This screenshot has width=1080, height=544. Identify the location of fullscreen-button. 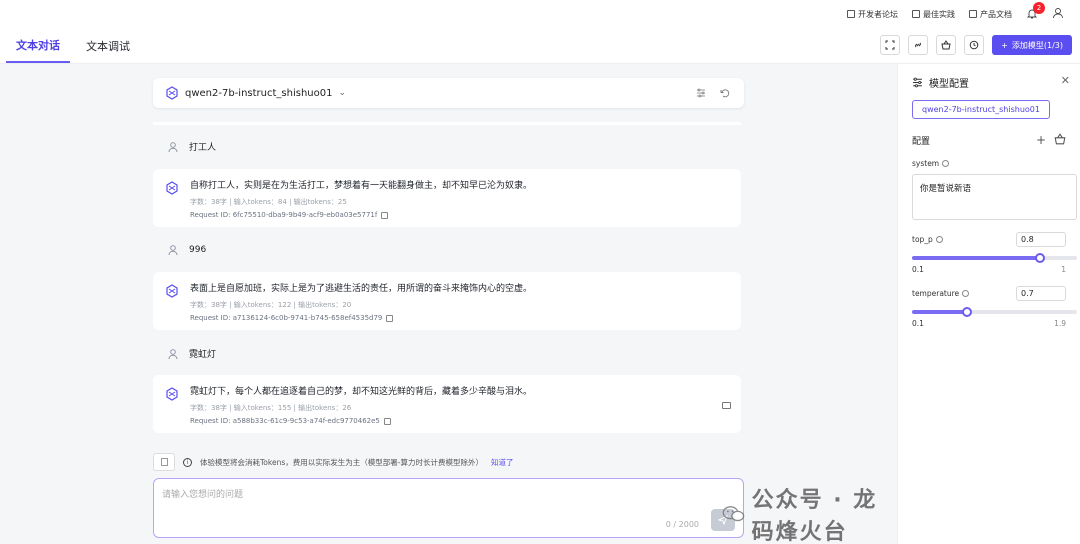
(890, 45).